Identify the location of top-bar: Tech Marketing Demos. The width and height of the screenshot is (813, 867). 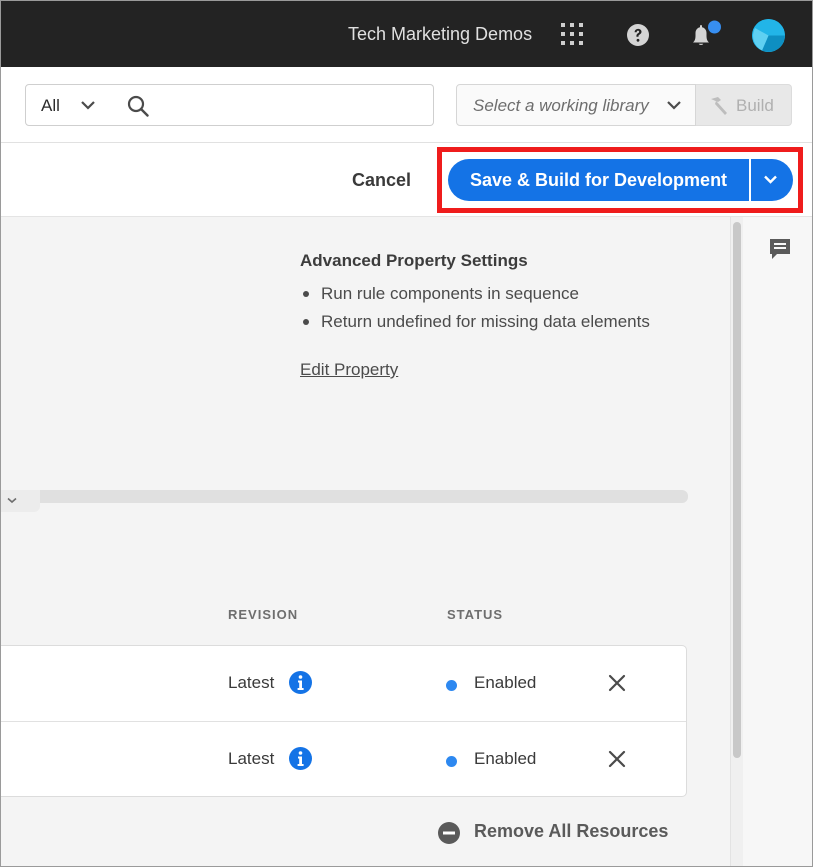
(406, 33).